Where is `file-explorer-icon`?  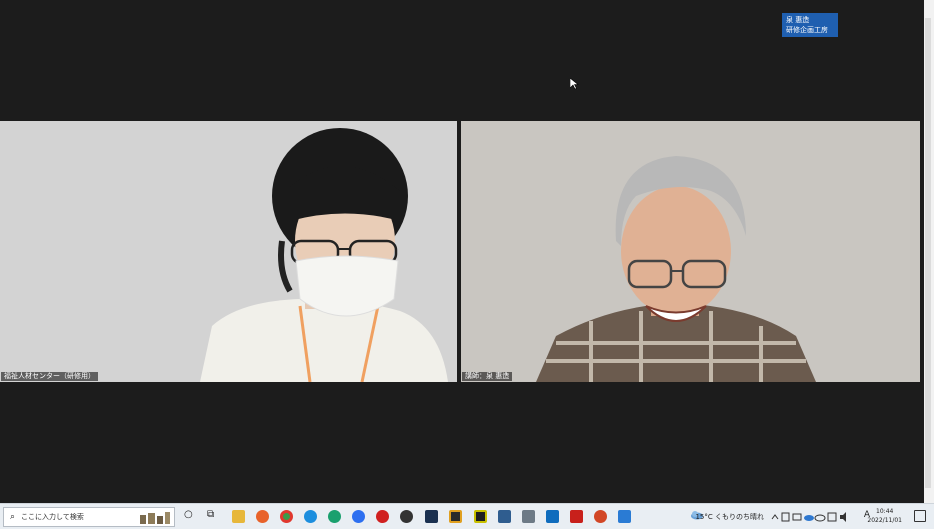
file-explorer-icon is located at coordinates (238, 516).